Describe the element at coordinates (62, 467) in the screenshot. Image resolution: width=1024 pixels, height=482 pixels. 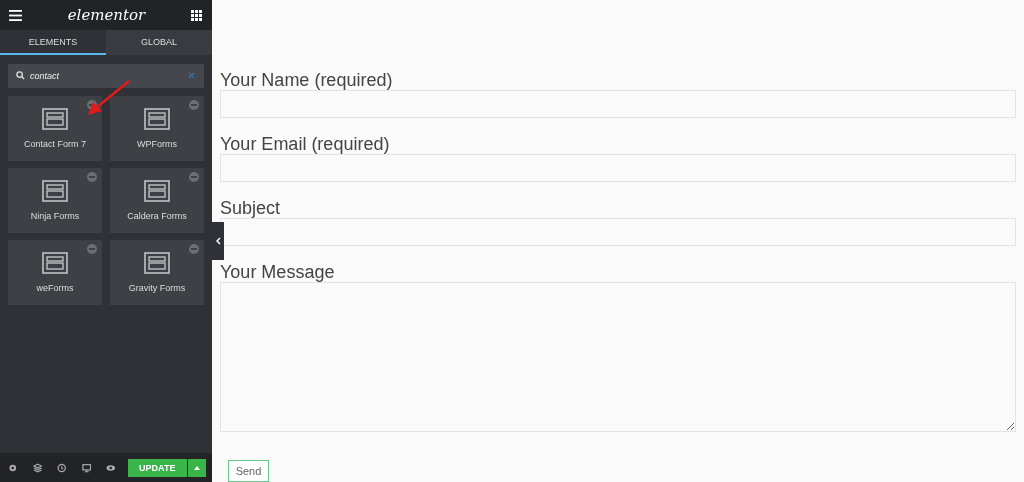
I see `history-icon` at that location.